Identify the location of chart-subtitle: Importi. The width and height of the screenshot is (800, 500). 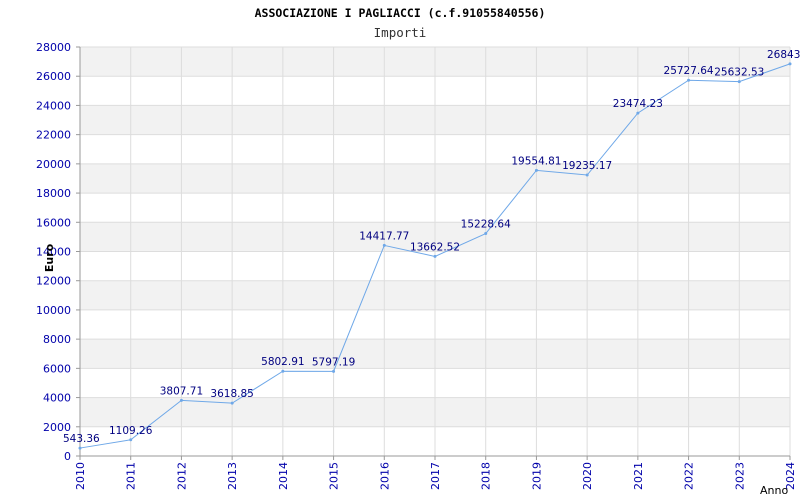
(400, 32).